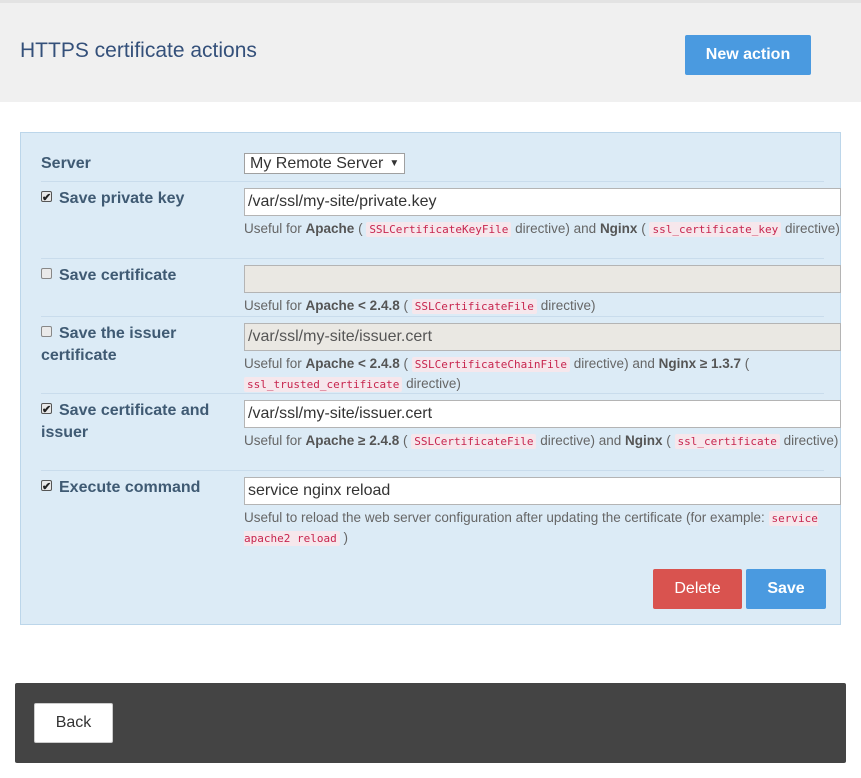 This screenshot has width=861, height=778. I want to click on certificate-and-issuer-path-input: /var/ssl/my-site/issuer.cert, so click(542, 414).